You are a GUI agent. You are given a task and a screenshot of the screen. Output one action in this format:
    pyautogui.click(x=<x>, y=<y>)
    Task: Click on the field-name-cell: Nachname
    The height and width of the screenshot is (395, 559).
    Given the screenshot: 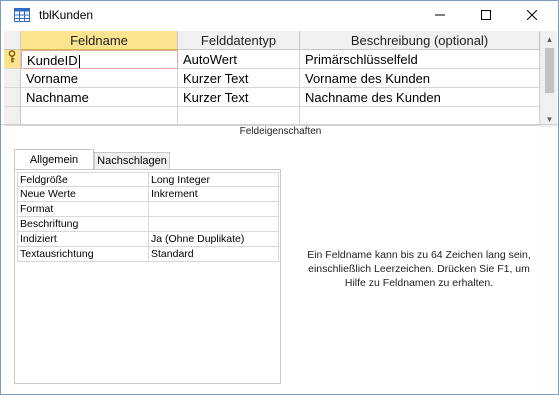 What is the action you would take?
    pyautogui.click(x=99, y=97)
    